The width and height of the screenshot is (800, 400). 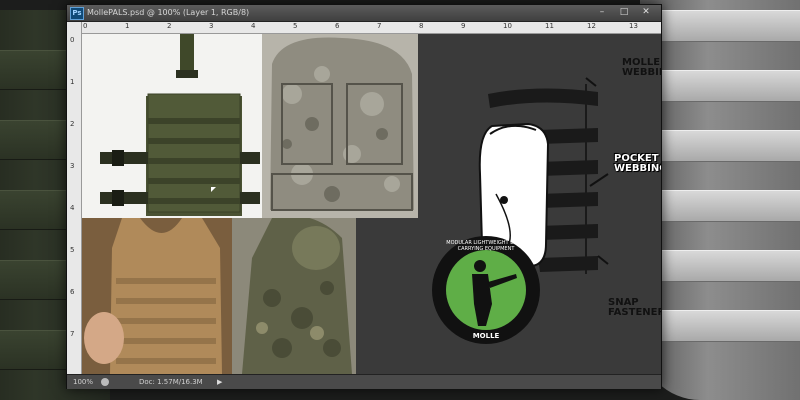 I want to click on arrow-right-icon: ▶, so click(x=219, y=382).